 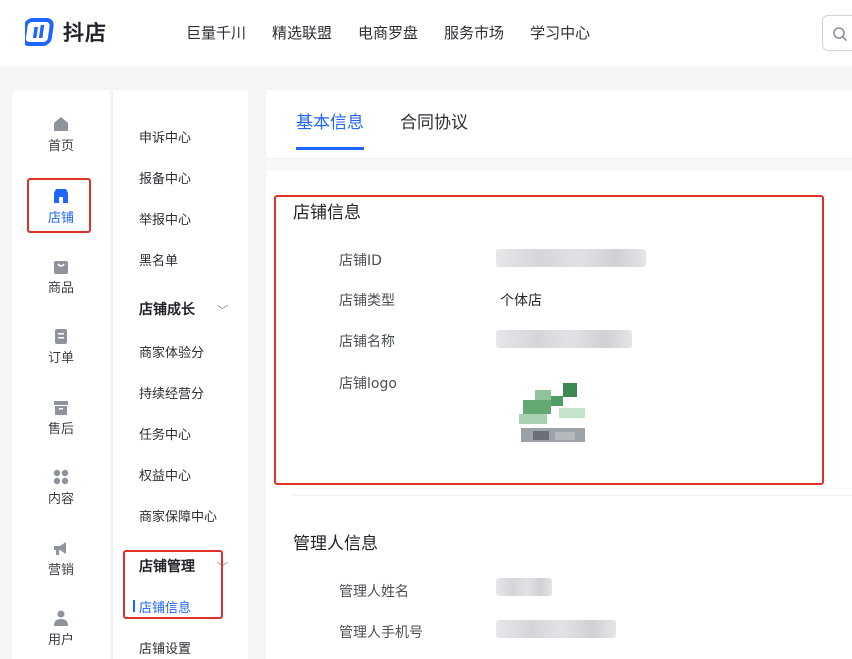 I want to click on sidebar-item-home: 首页, so click(x=61, y=134).